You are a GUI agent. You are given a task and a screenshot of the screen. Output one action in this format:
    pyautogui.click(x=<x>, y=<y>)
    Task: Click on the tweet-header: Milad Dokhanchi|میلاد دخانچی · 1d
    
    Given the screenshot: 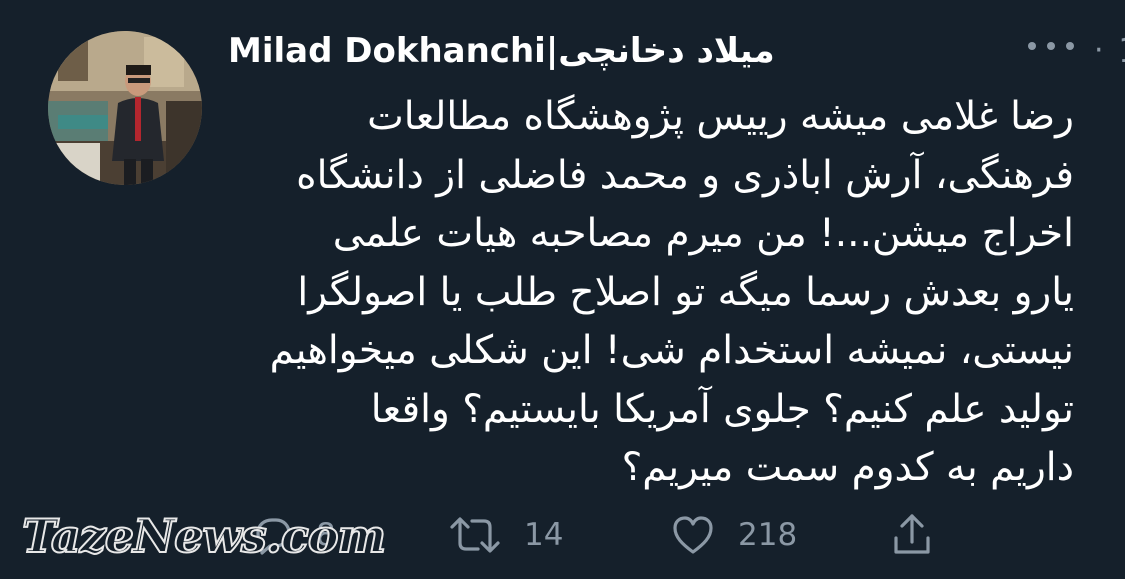 What is the action you would take?
    pyautogui.click(x=676, y=53)
    